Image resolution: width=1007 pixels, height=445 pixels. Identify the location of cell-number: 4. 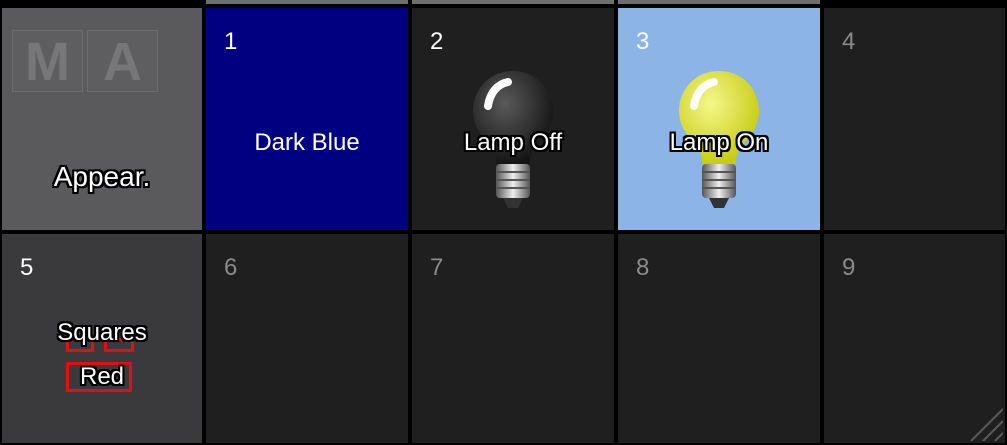
(849, 41).